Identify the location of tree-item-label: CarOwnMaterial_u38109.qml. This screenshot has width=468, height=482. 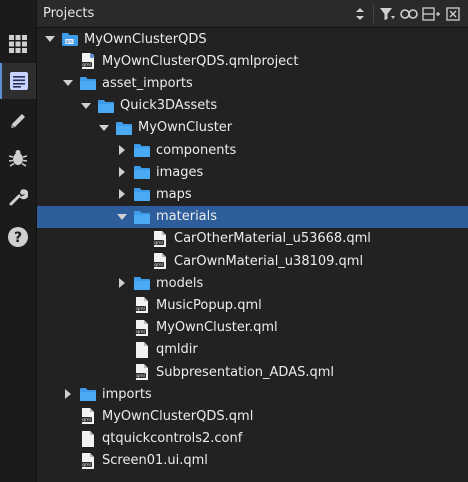
(269, 261).